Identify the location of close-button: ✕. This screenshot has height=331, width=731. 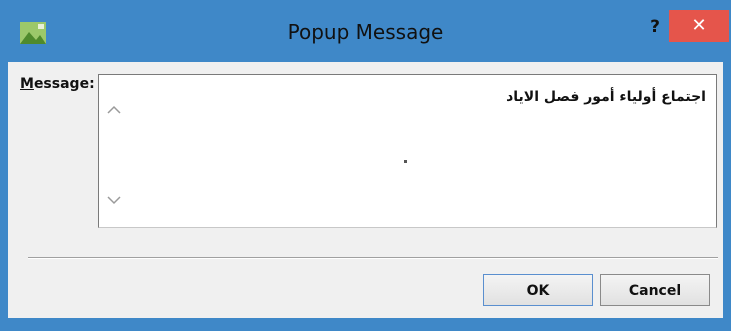
(699, 26).